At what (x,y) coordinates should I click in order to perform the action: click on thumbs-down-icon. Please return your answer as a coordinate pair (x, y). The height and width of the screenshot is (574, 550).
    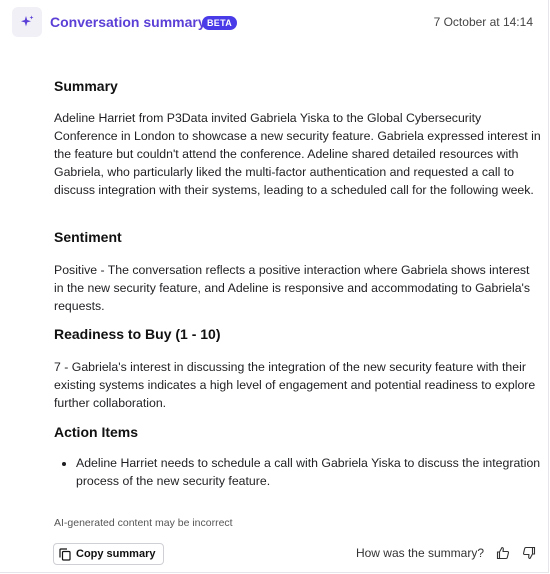
    Looking at the image, I should click on (529, 553).